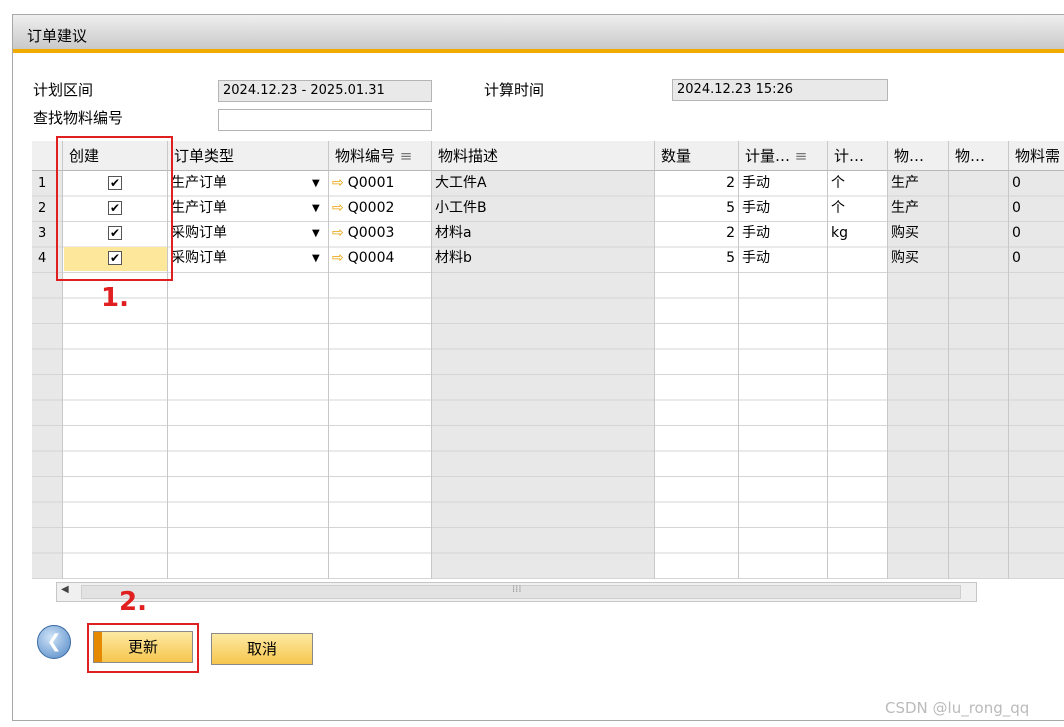 The height and width of the screenshot is (727, 1064). What do you see at coordinates (461, 183) in the screenshot?
I see `description-cell: 大工件A` at bounding box center [461, 183].